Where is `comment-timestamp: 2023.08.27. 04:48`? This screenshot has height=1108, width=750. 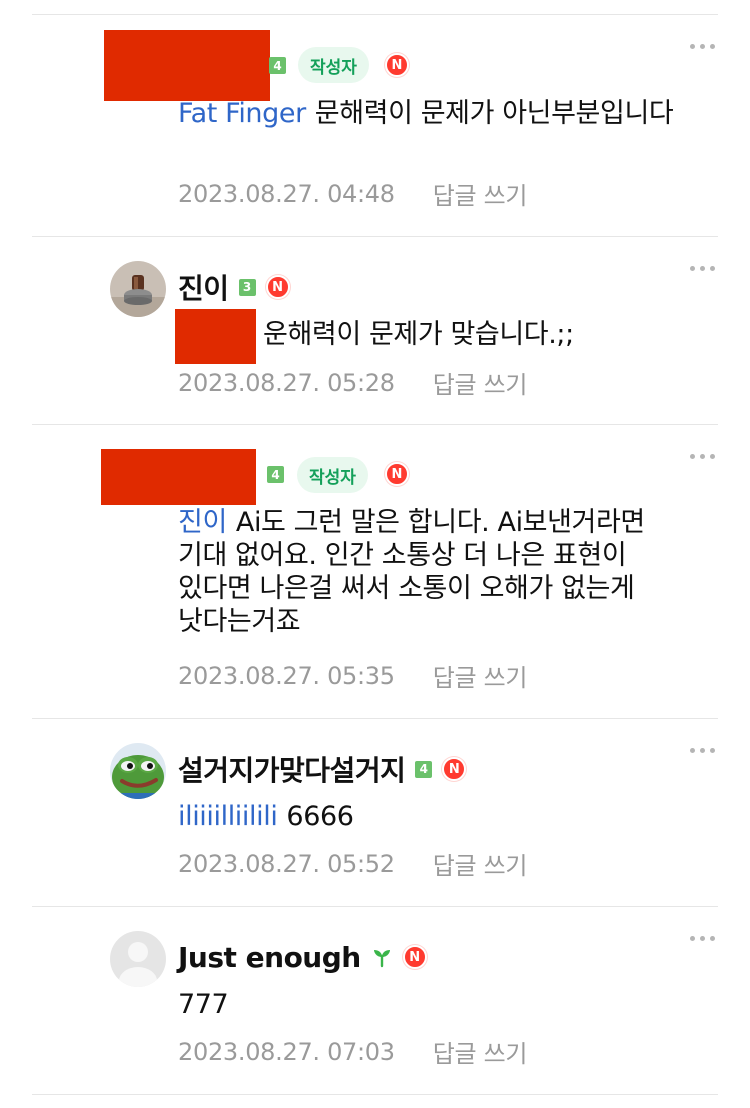
comment-timestamp: 2023.08.27. 04:48 is located at coordinates (286, 193).